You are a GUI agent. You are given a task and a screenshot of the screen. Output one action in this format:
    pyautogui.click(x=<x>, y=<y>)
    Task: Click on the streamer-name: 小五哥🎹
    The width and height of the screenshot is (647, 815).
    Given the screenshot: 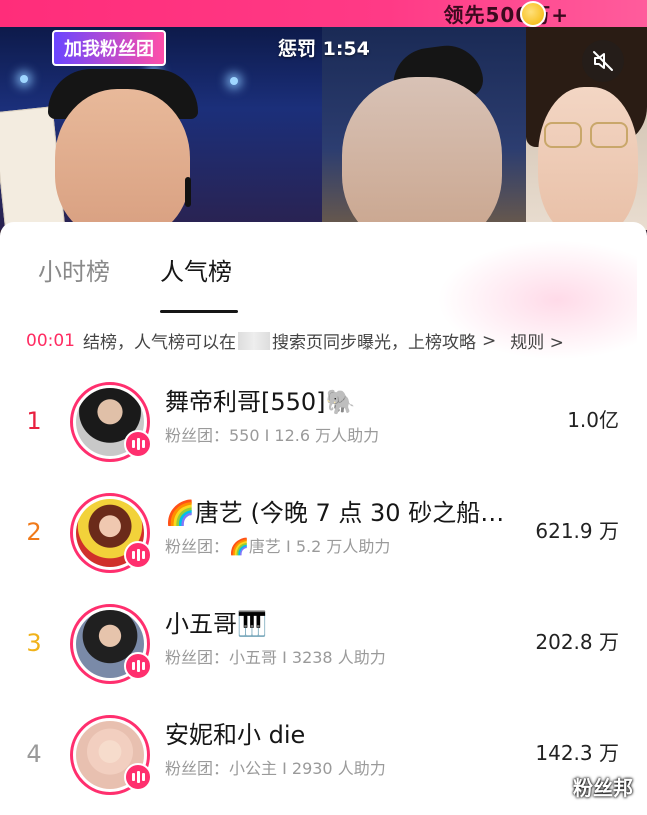 What is the action you would take?
    pyautogui.click(x=216, y=624)
    